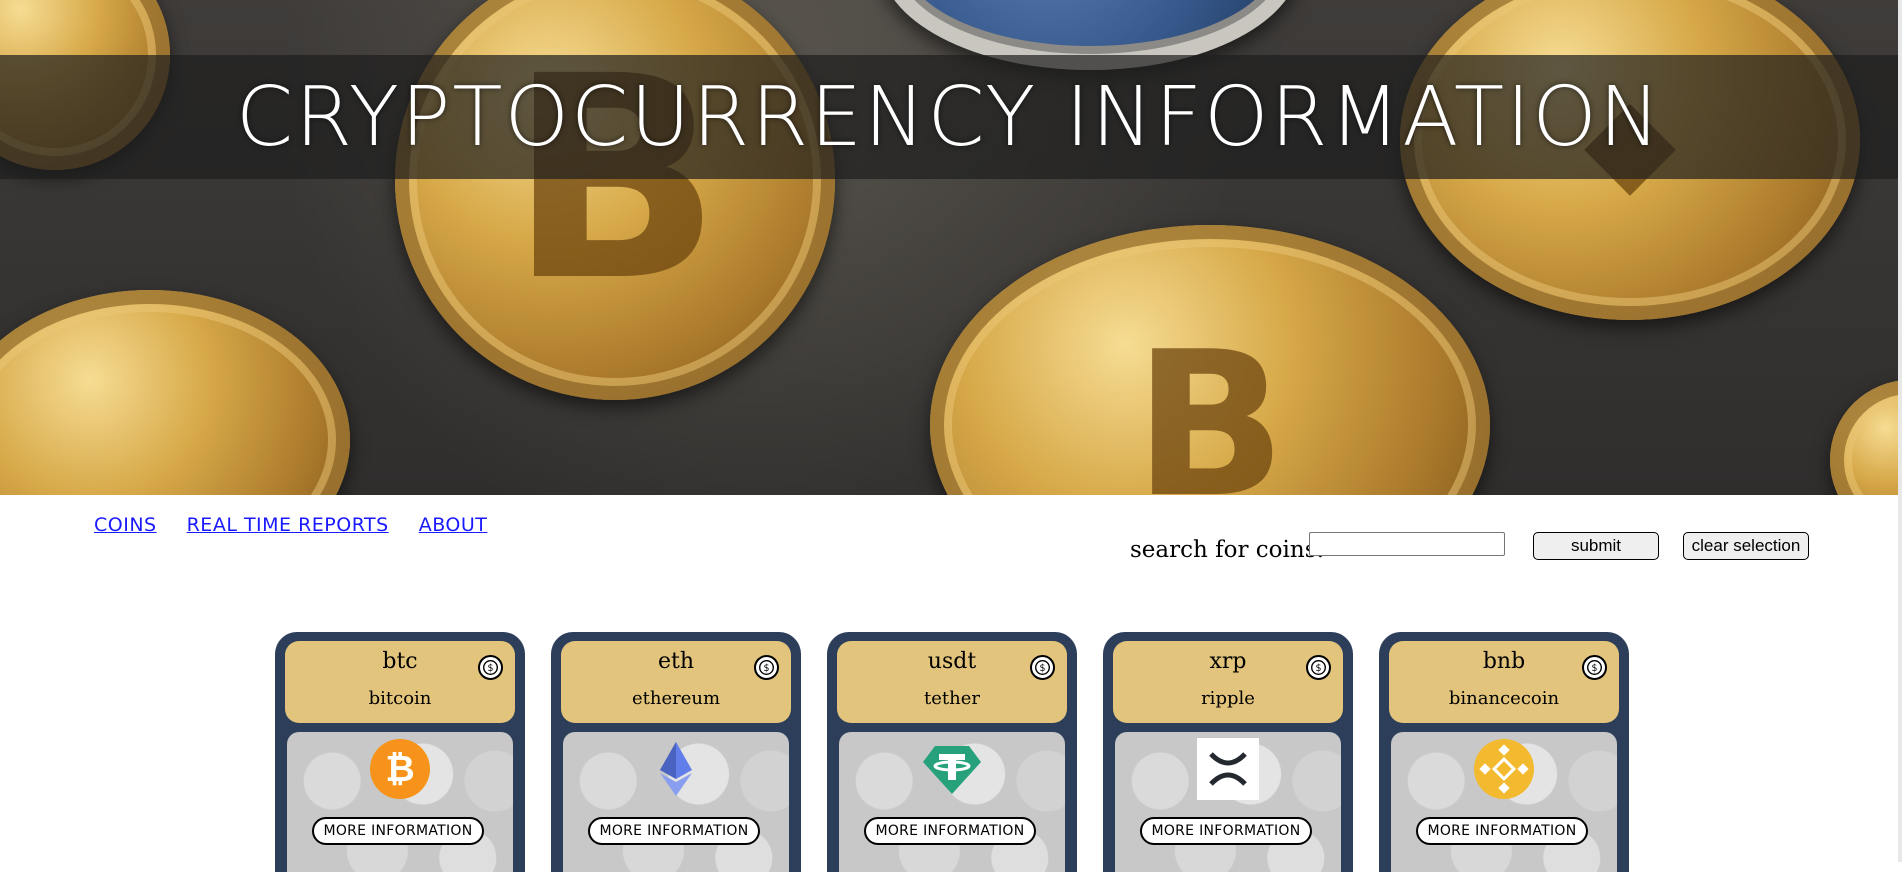  I want to click on card-header: usdt tether $, so click(952, 682).